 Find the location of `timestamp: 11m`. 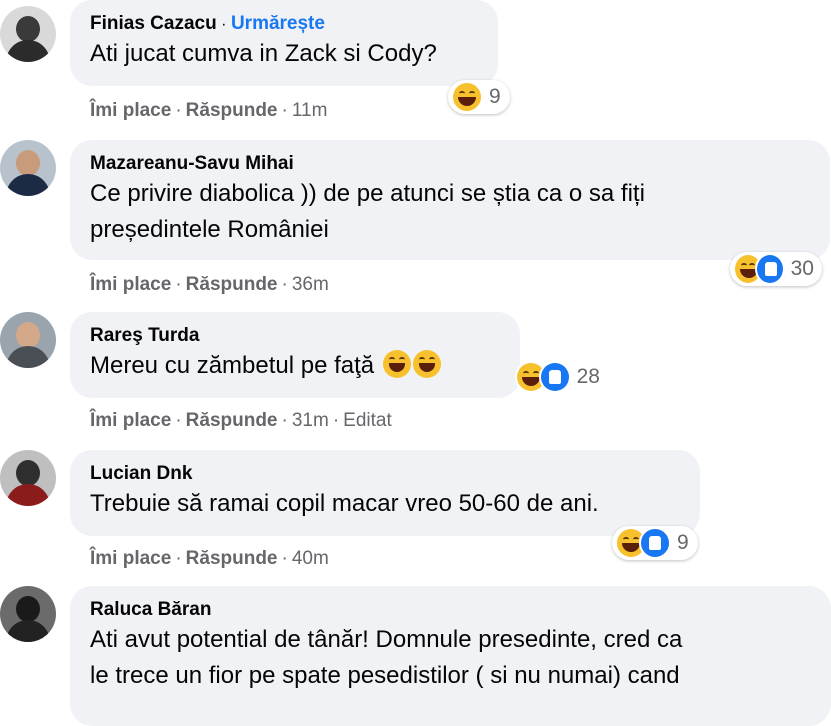

timestamp: 11m is located at coordinates (310, 110).